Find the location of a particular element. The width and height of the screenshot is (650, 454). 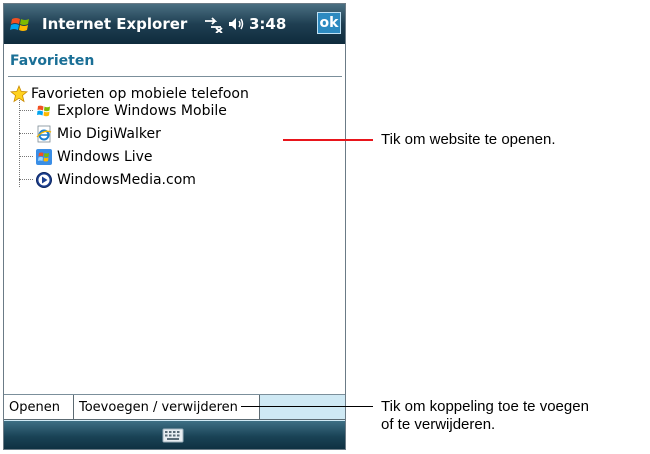

callout-text: of te verwijderen. is located at coordinates (438, 424).